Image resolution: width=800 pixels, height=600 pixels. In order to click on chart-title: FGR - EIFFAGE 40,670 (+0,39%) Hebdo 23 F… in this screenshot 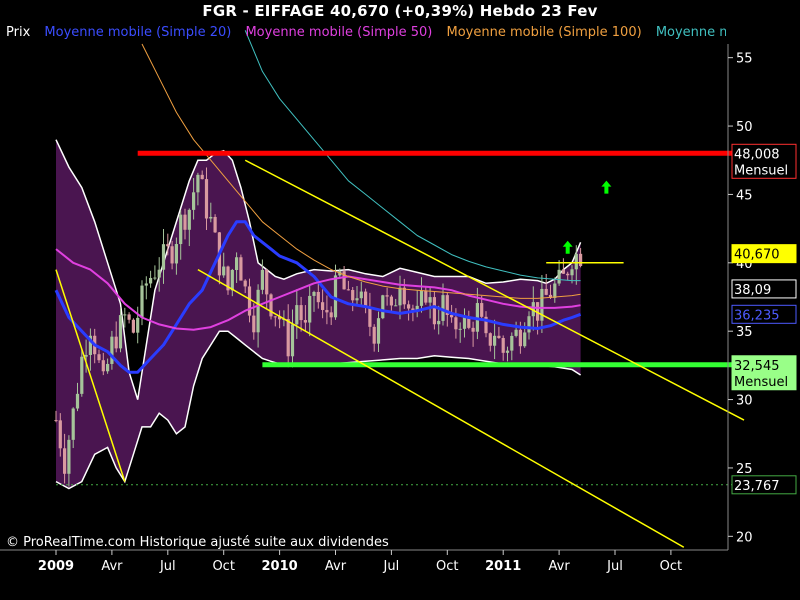, I will do `click(400, 11)`.